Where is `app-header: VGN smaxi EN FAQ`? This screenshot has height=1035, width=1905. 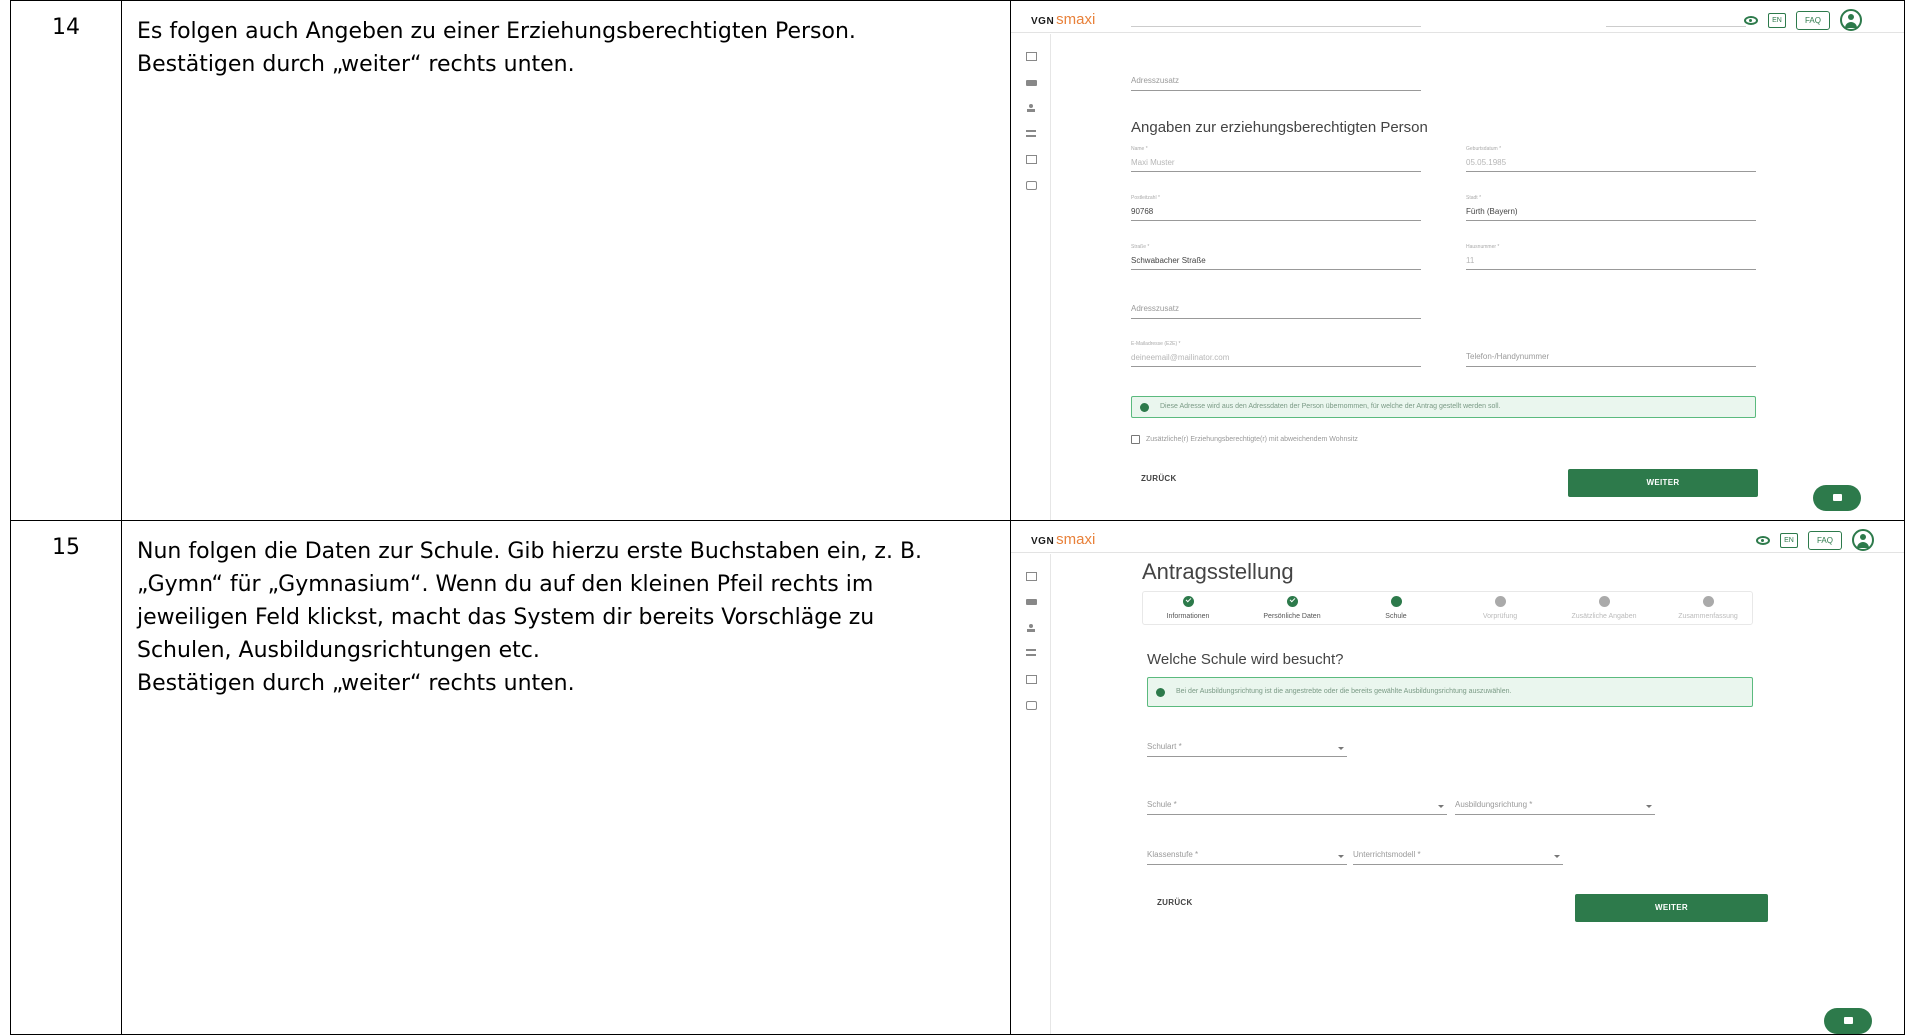
app-header: VGN smaxi EN FAQ is located at coordinates (1457, 537).